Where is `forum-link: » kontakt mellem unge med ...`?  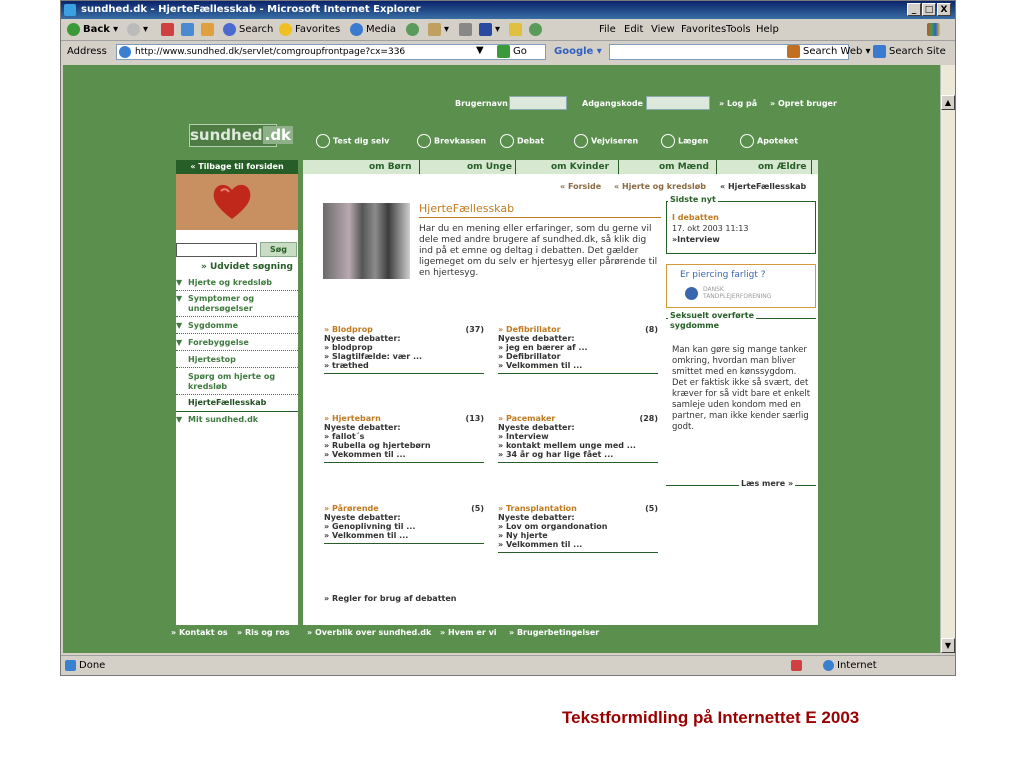 forum-link: » kontakt mellem unge med ... is located at coordinates (578, 445).